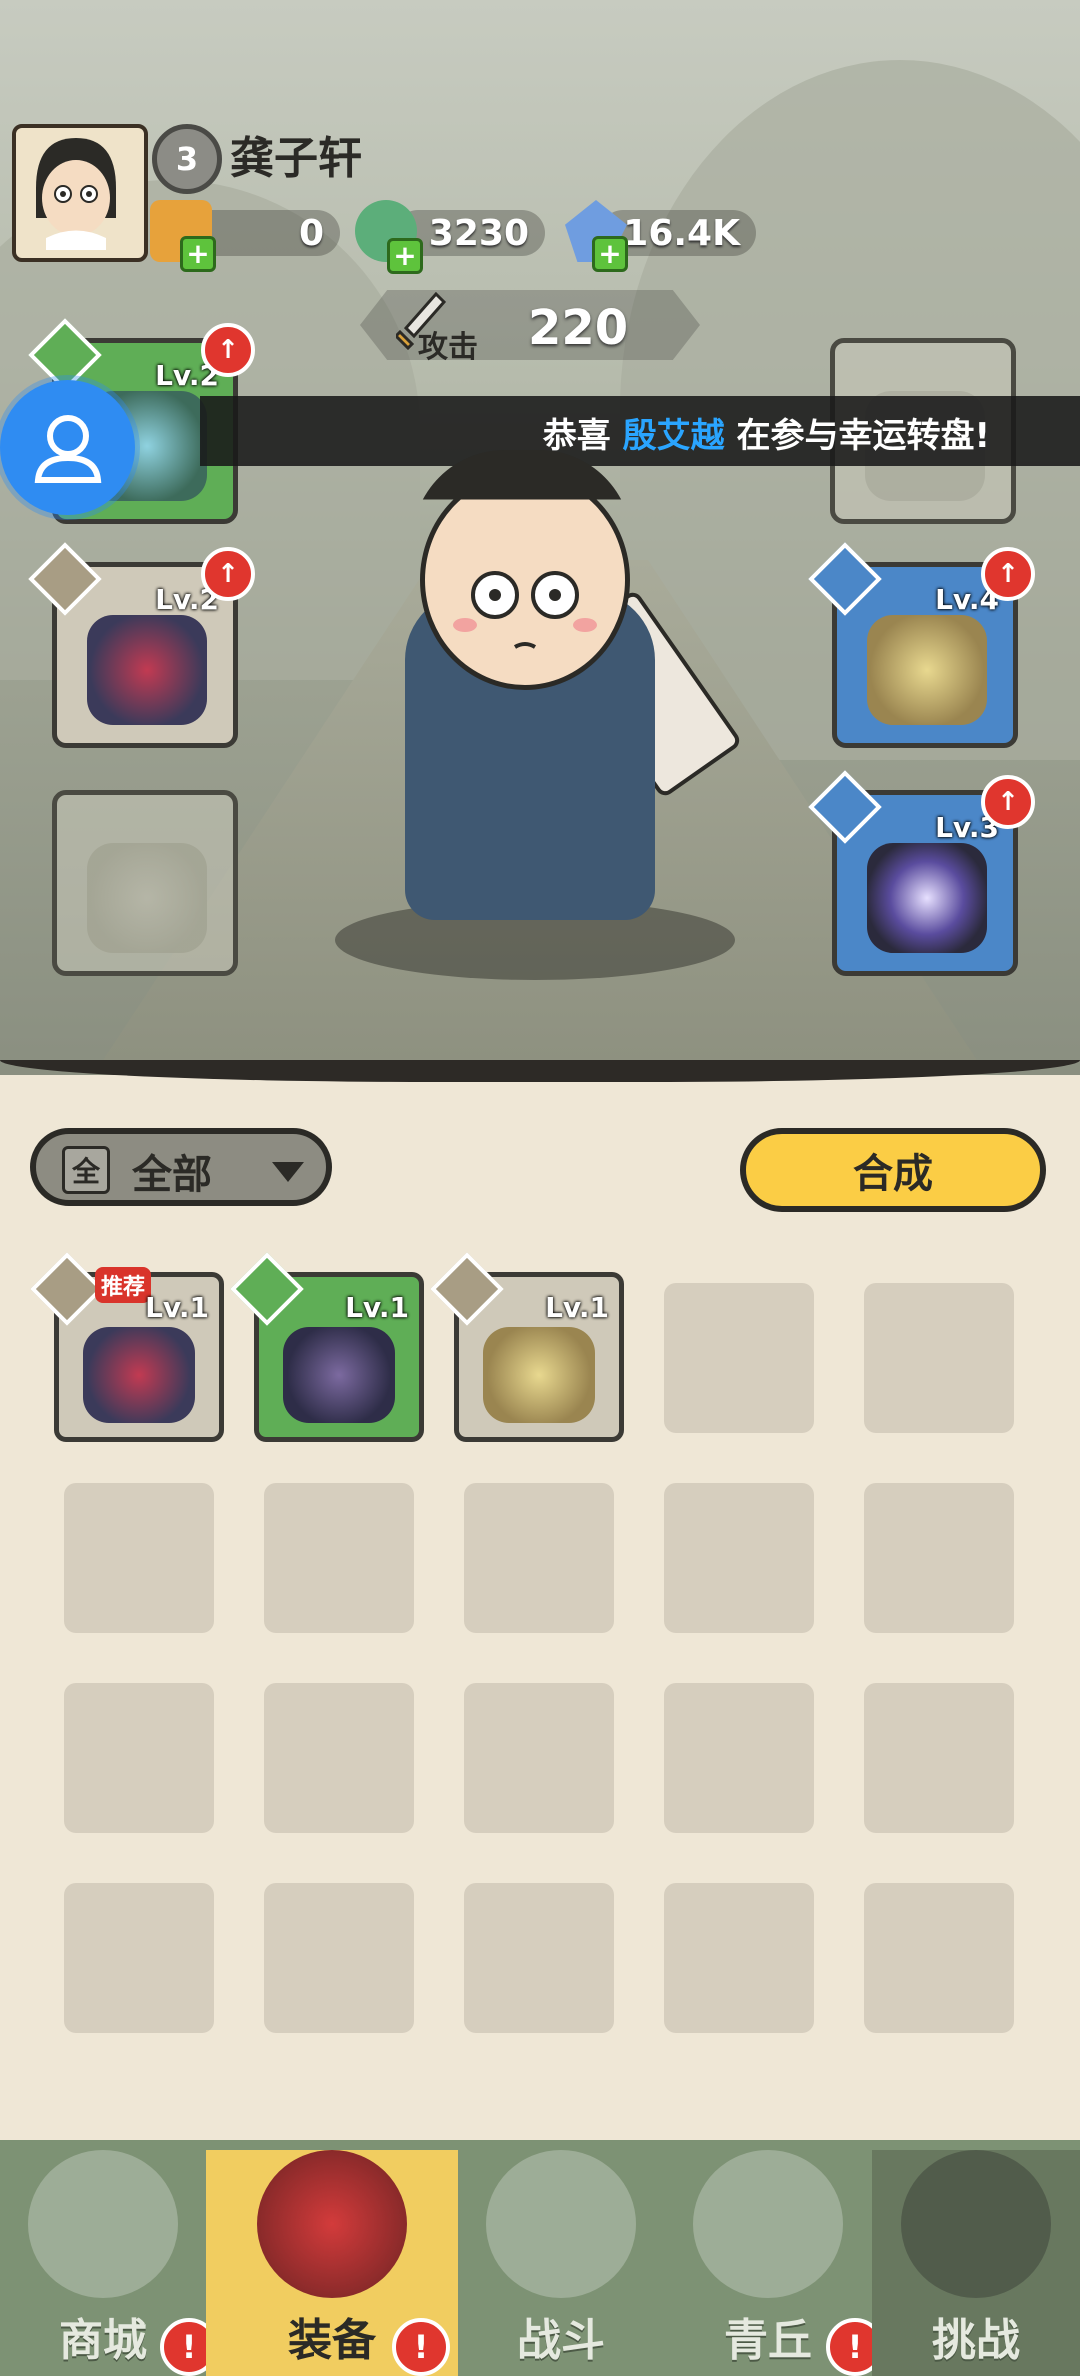  I want to click on chevron-down-icon, so click(288, 1172).